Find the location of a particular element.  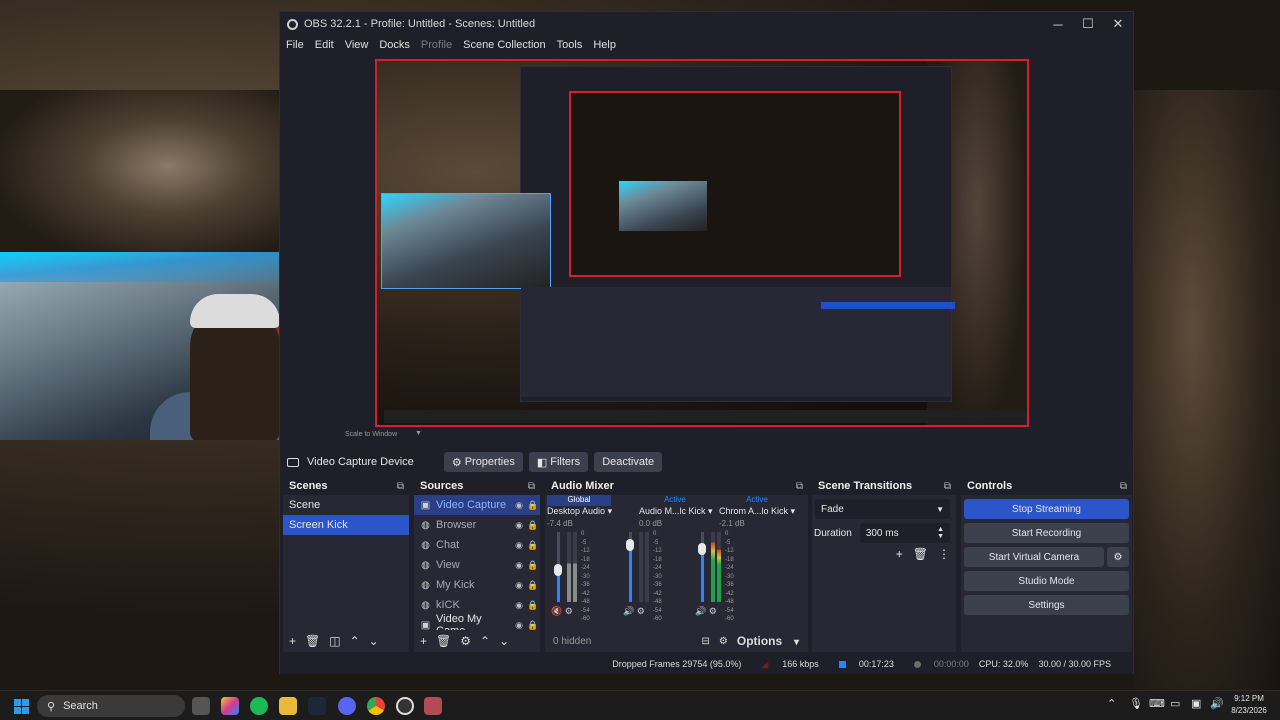

minimize-button: ─ is located at coordinates (1058, 24).